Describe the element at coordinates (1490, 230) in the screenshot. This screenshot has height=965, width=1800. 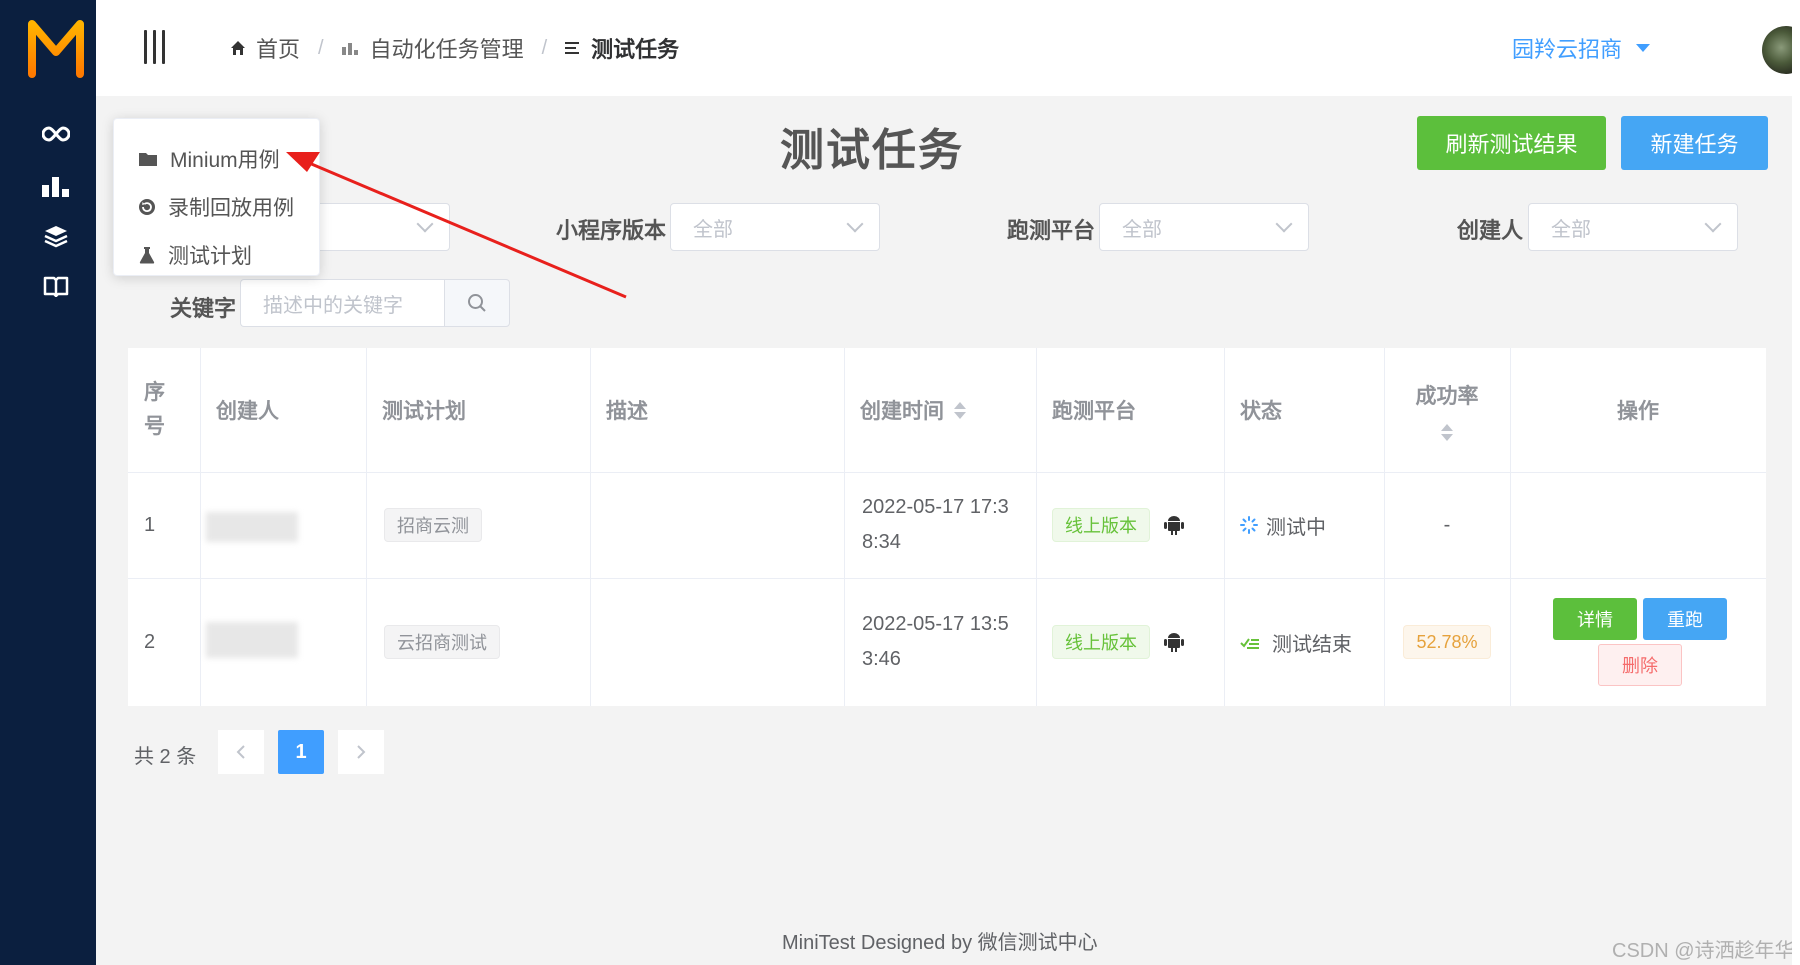
I see `creator-label: 创建人` at that location.